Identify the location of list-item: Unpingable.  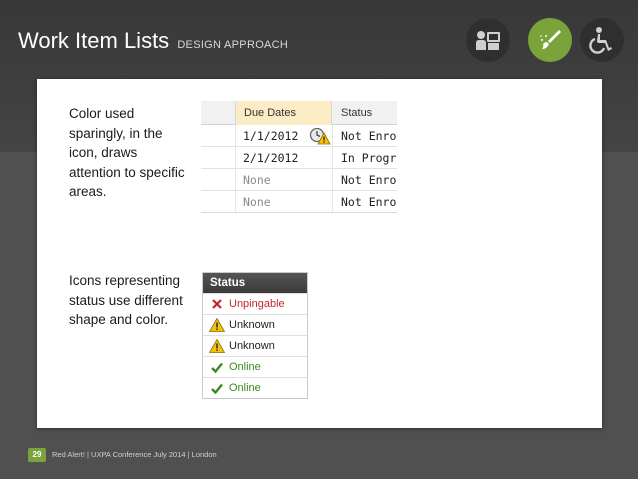
(255, 303).